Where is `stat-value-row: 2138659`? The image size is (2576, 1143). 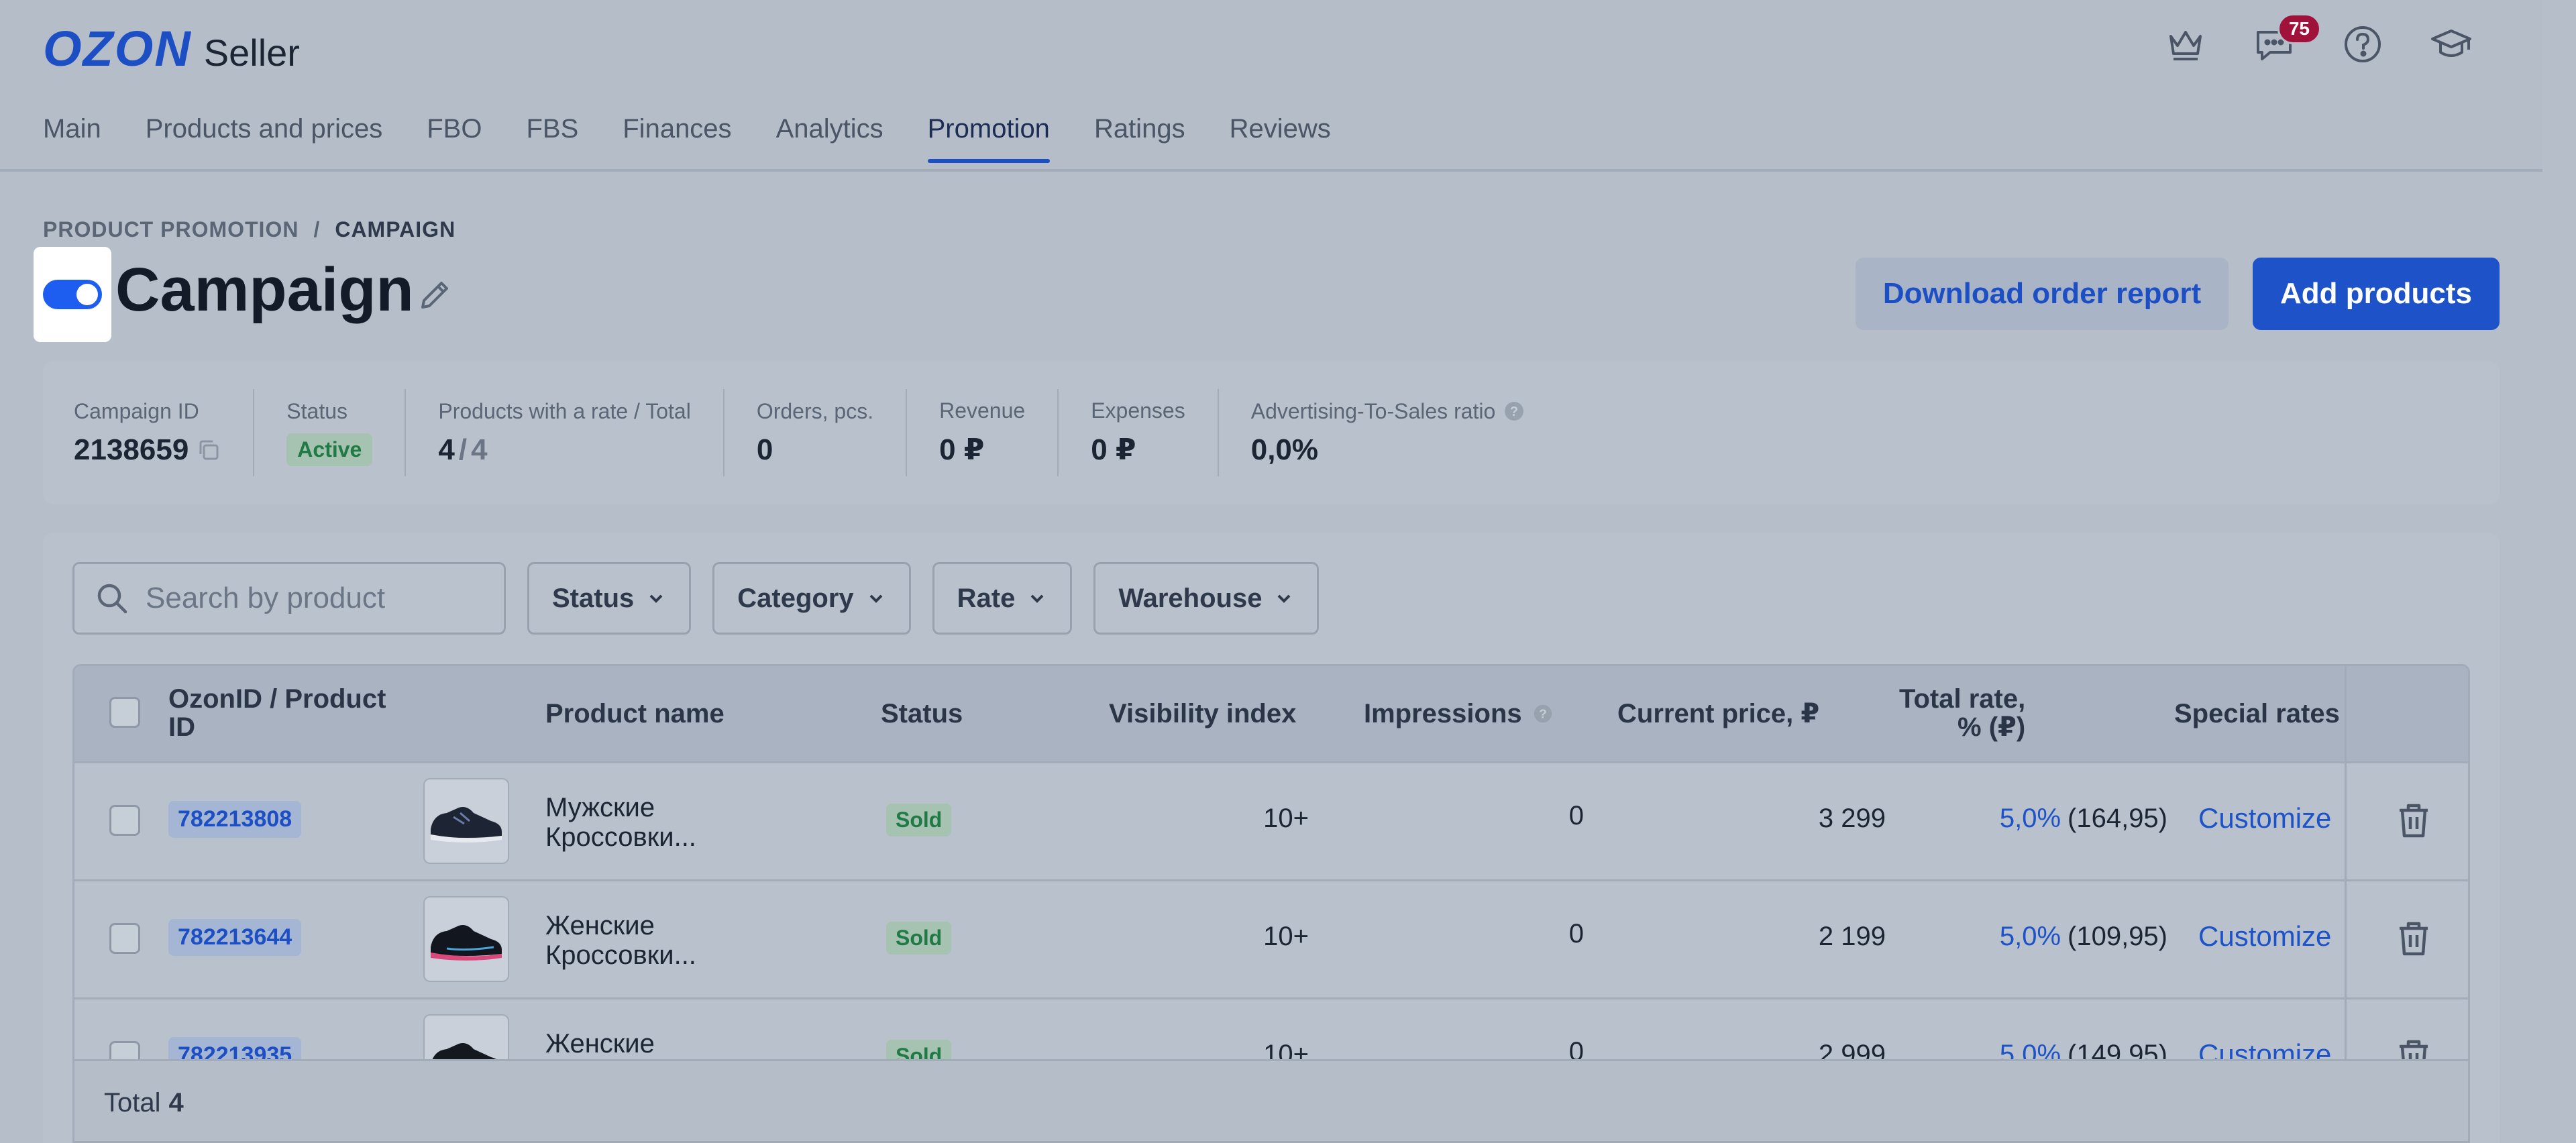
stat-value-row: 2138659 is located at coordinates (147, 450).